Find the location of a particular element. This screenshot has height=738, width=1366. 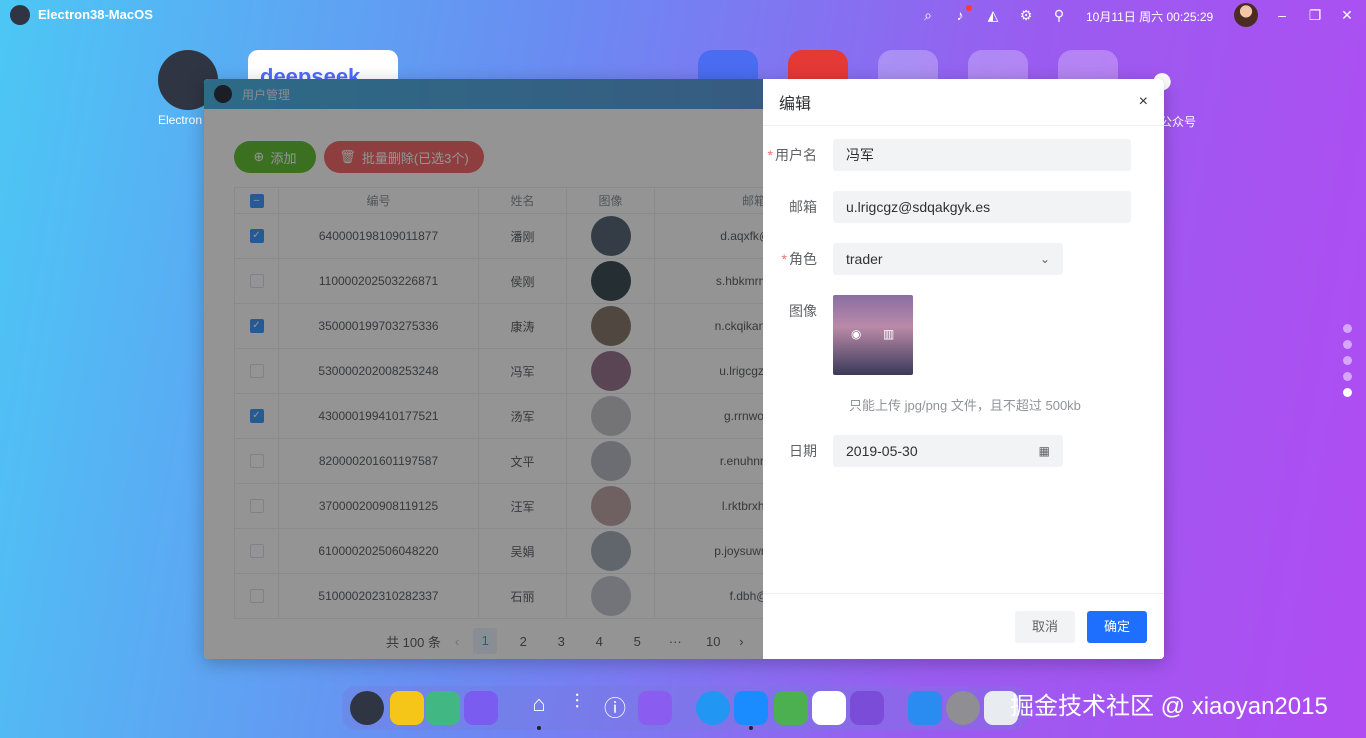

pin-icon: ⚲ is located at coordinates (1059, 15).